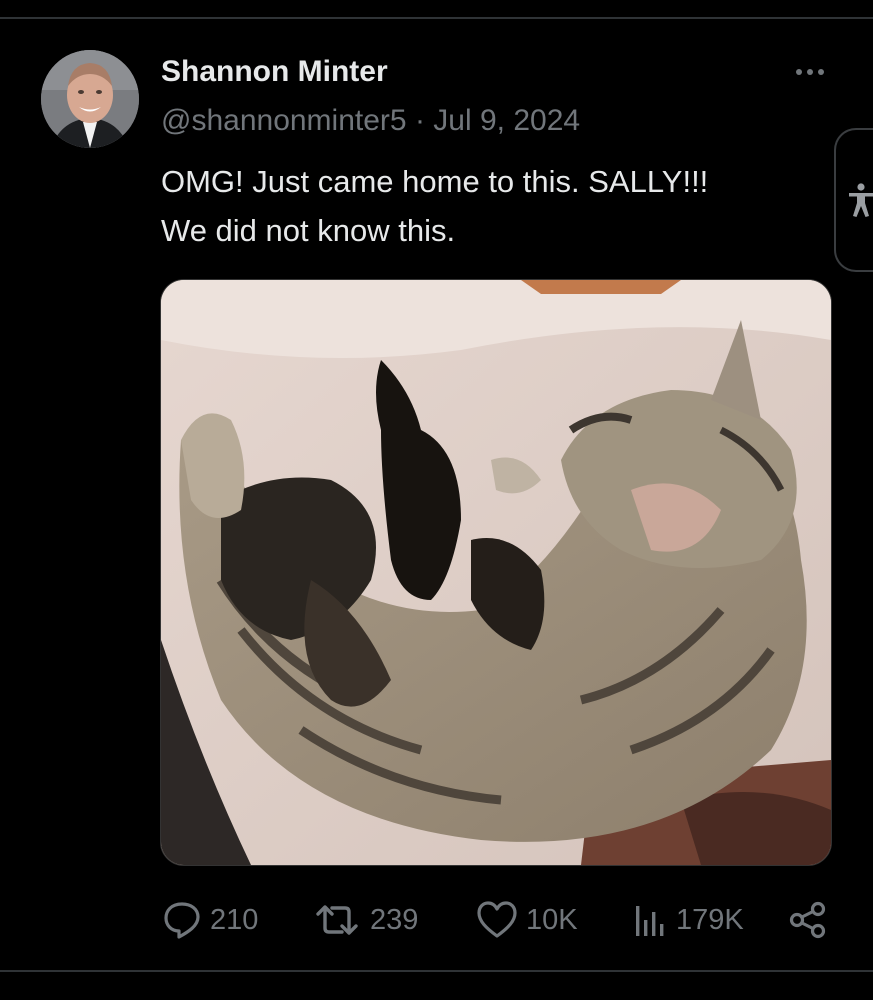 This screenshot has height=1000, width=873. What do you see at coordinates (182, 920) in the screenshot?
I see `reply-icon` at bounding box center [182, 920].